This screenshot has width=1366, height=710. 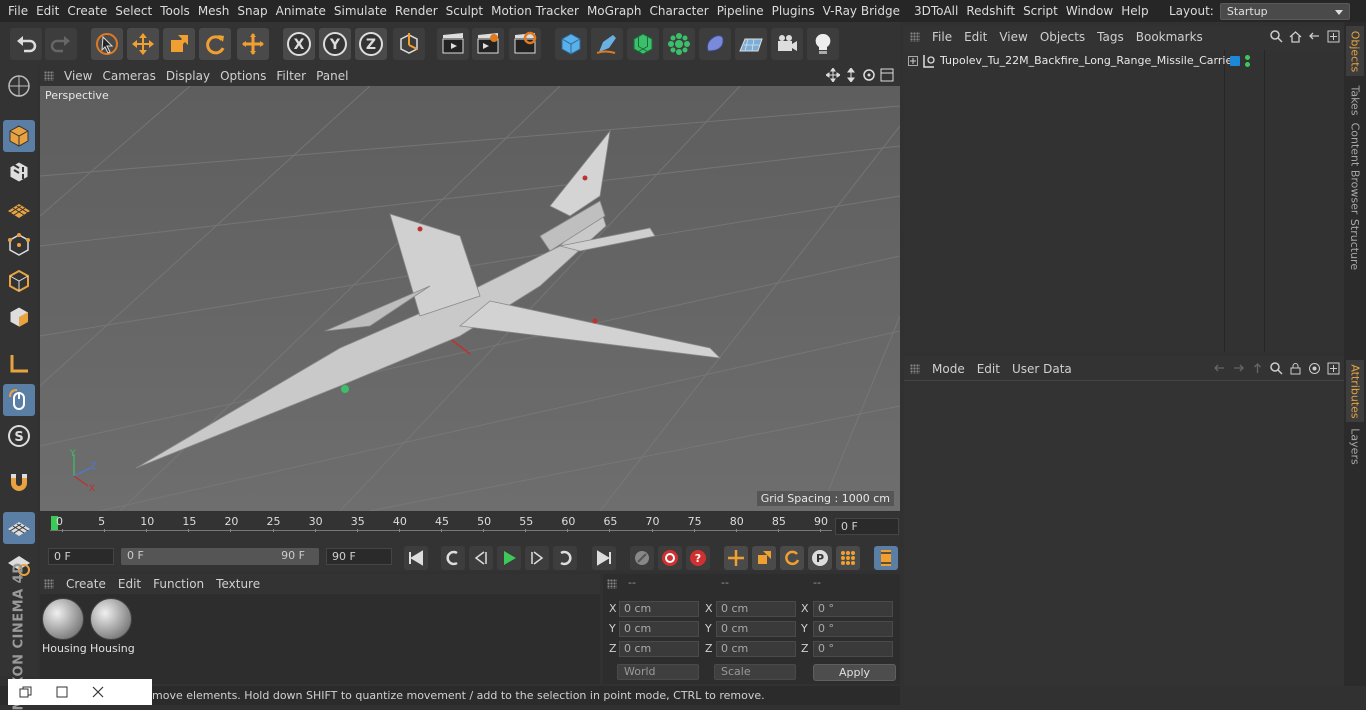 I want to click on close-icon, so click(x=98, y=692).